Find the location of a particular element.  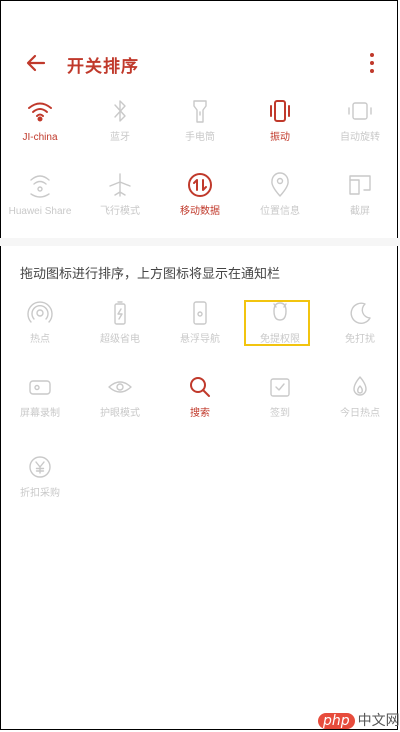

toggle-rotate: 自动旋转 is located at coordinates (360, 126).